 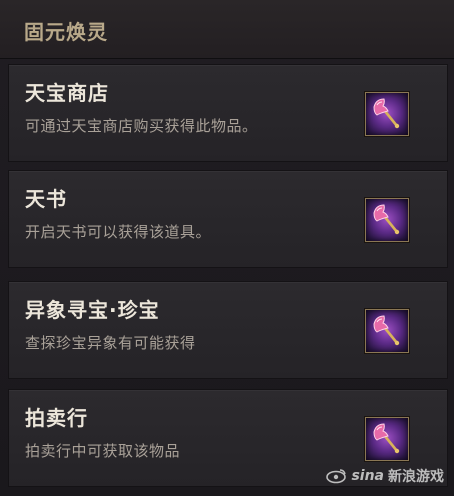 What do you see at coordinates (92, 310) in the screenshot?
I see `source-item-title: 异象寻宝·珍宝` at bounding box center [92, 310].